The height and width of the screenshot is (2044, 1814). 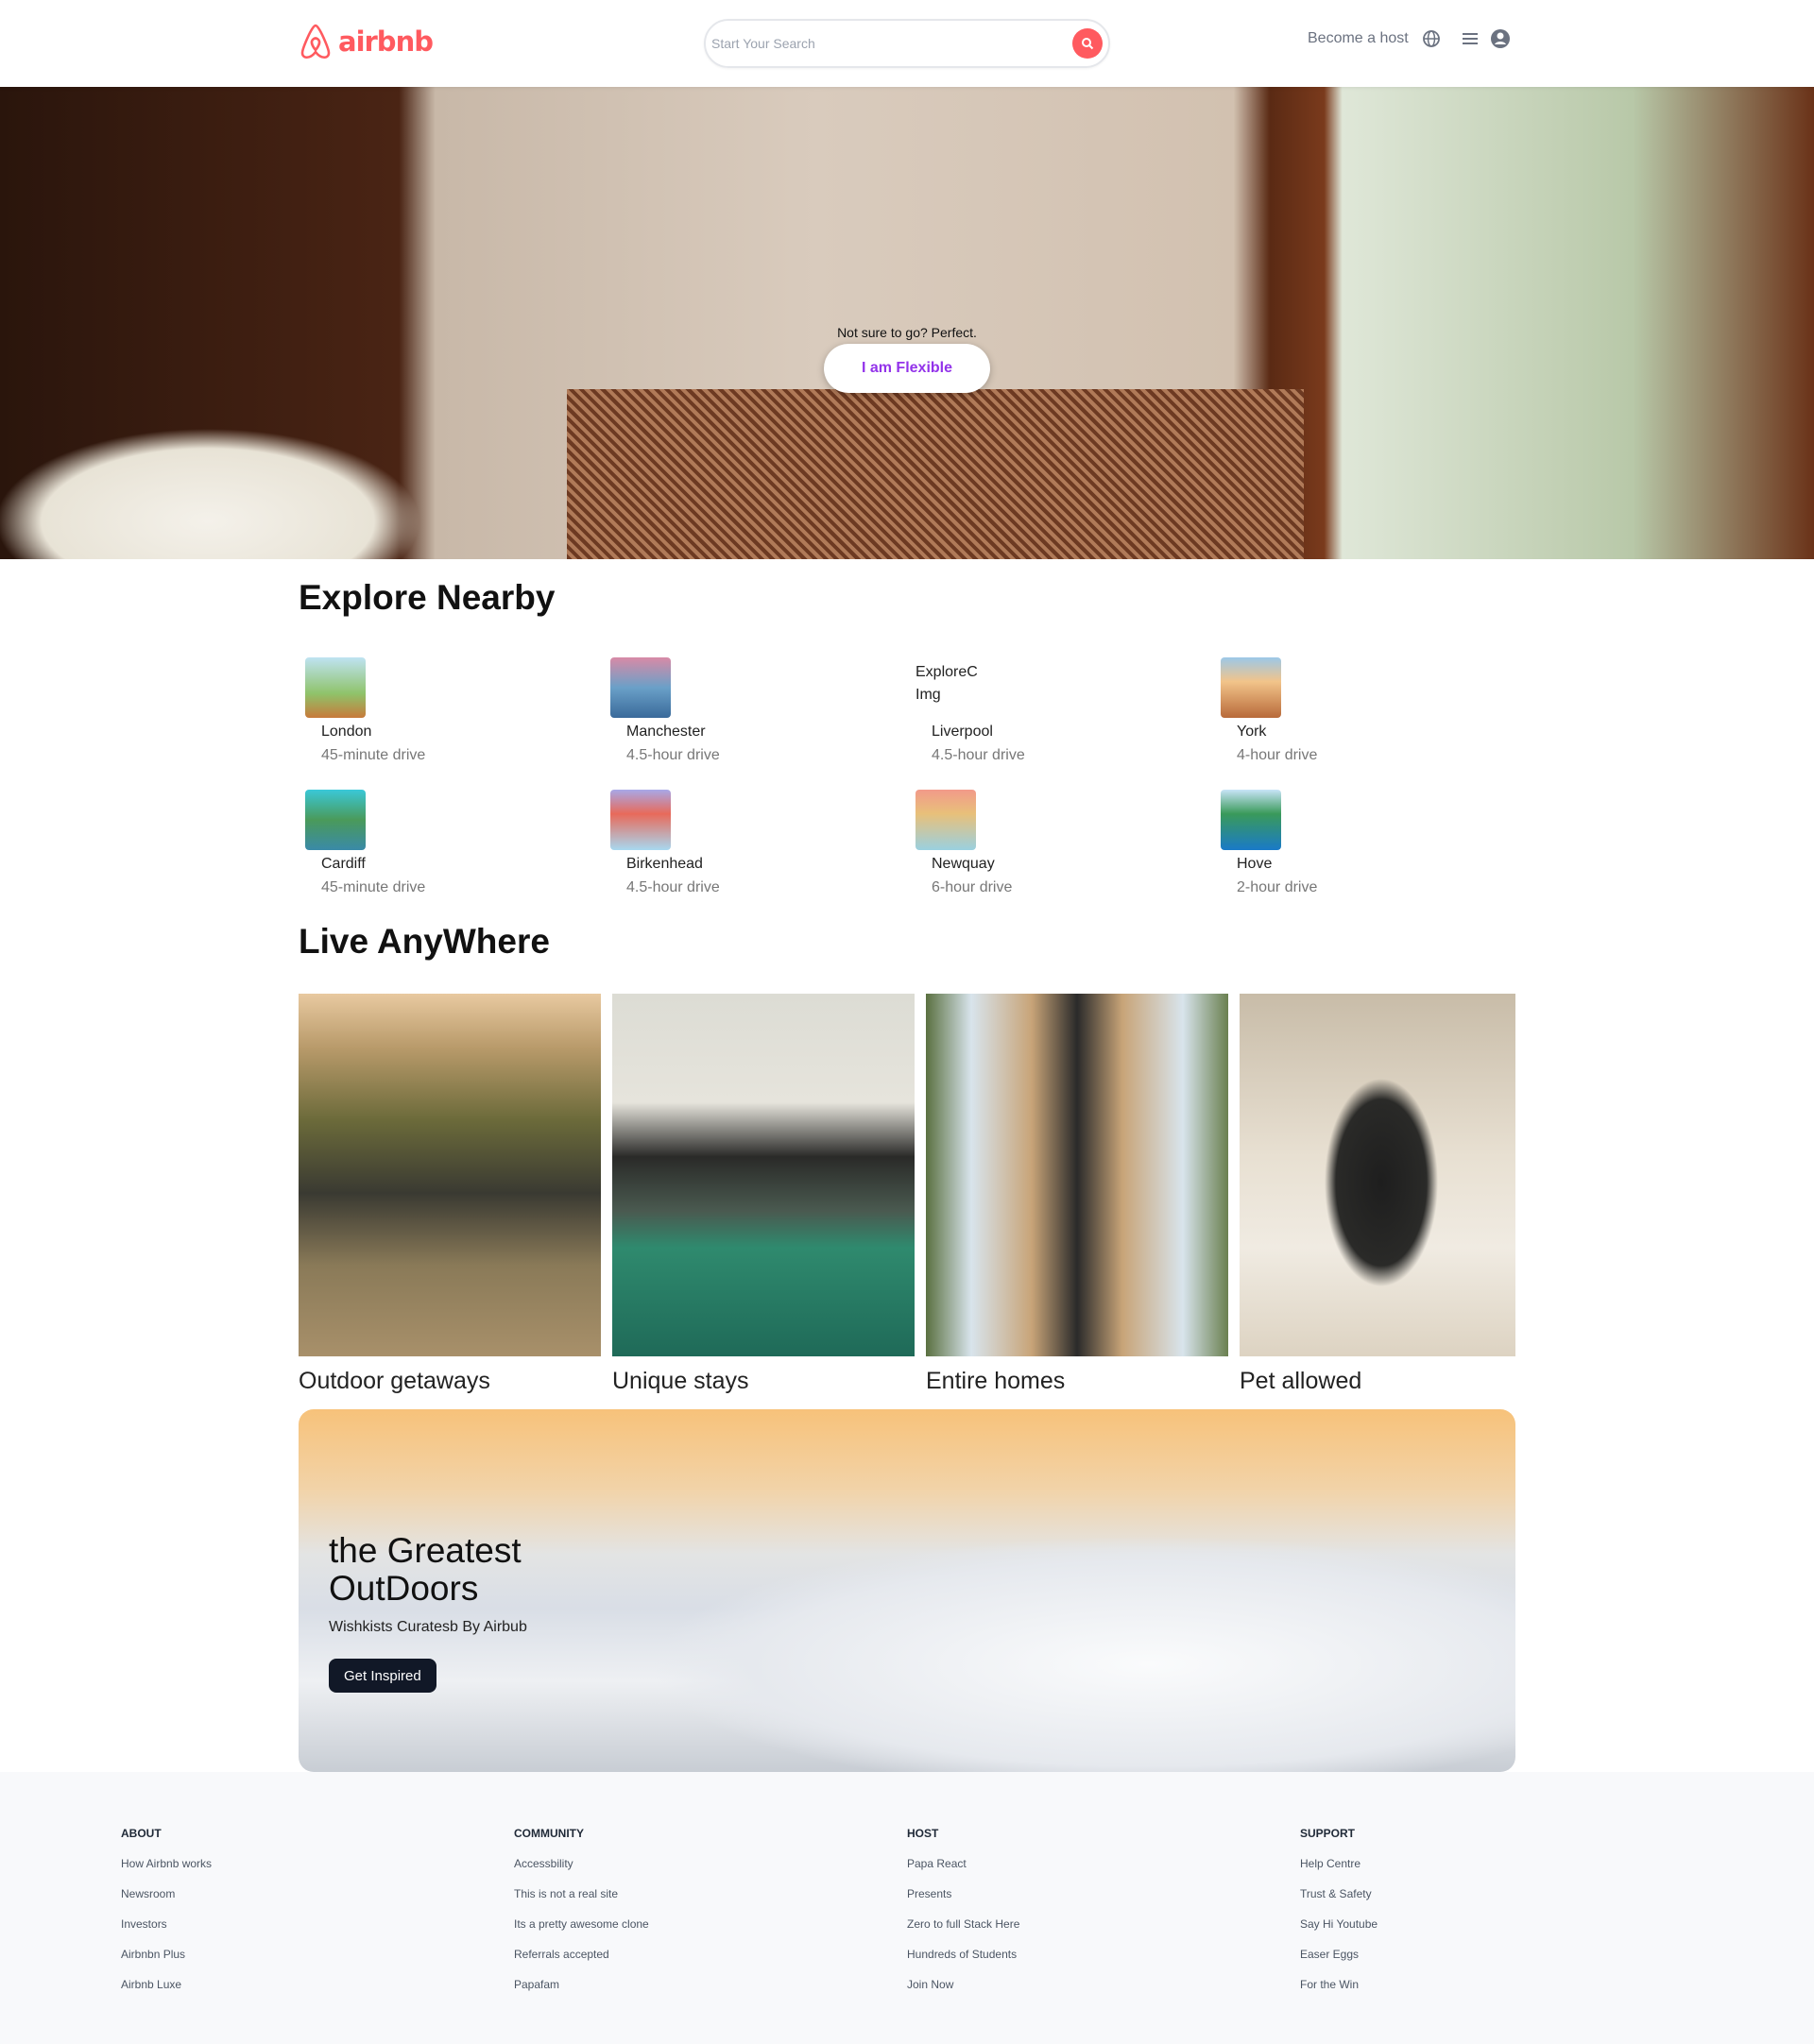 I want to click on nearby-location: ExploreC Img Liverpool 4.5-hour drive, so click(x=1058, y=710).